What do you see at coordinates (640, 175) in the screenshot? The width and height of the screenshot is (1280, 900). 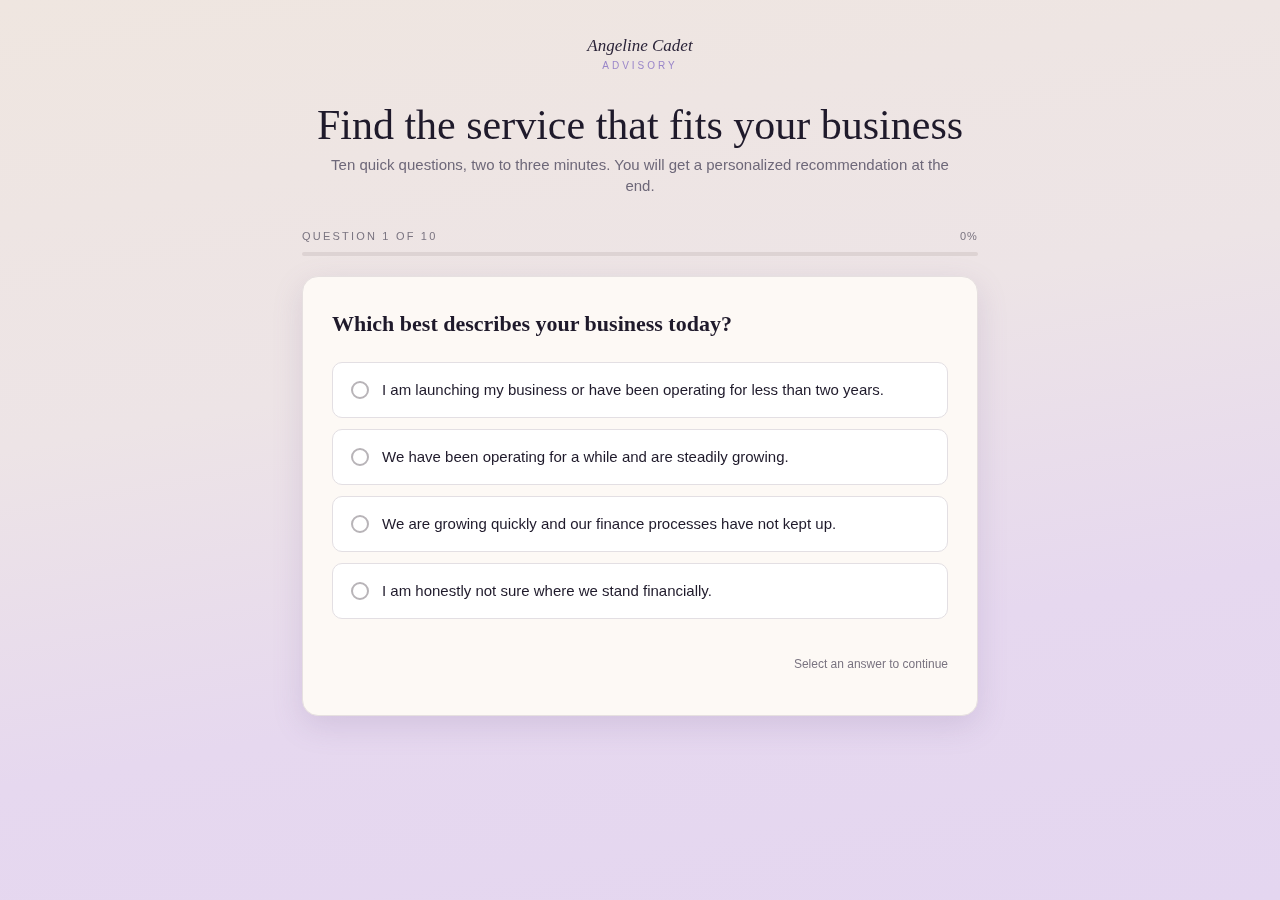 I see `page-subheading: Ten quick questions, two to three minutes. You will get a personalized recommendation at the end.` at bounding box center [640, 175].